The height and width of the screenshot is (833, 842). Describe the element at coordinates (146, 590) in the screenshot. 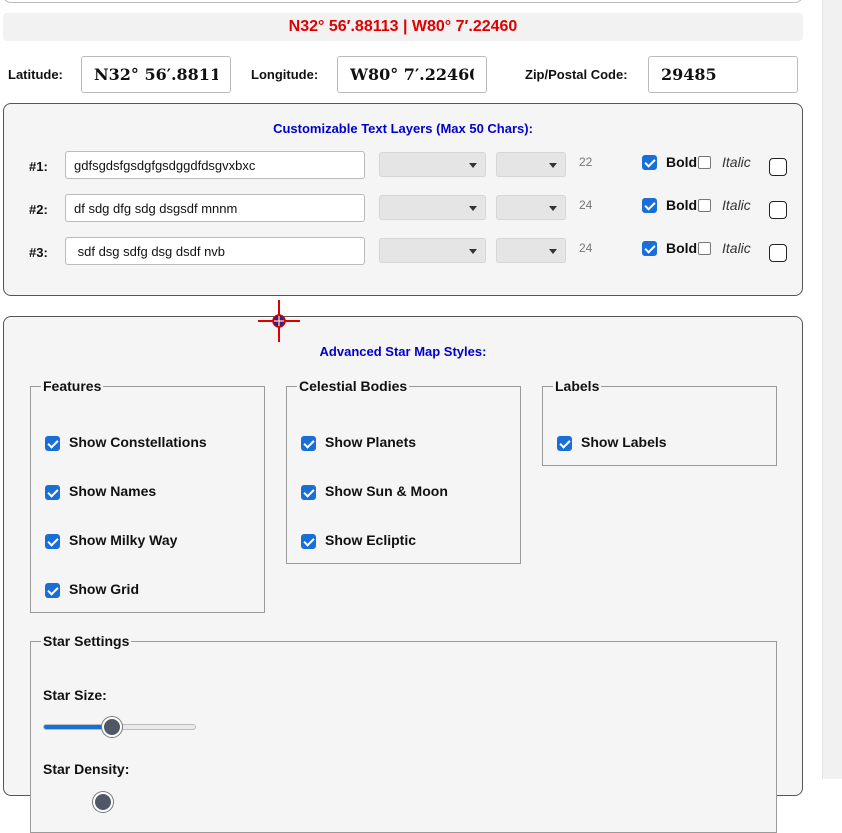

I see `option-show-grid: Show Grid` at that location.